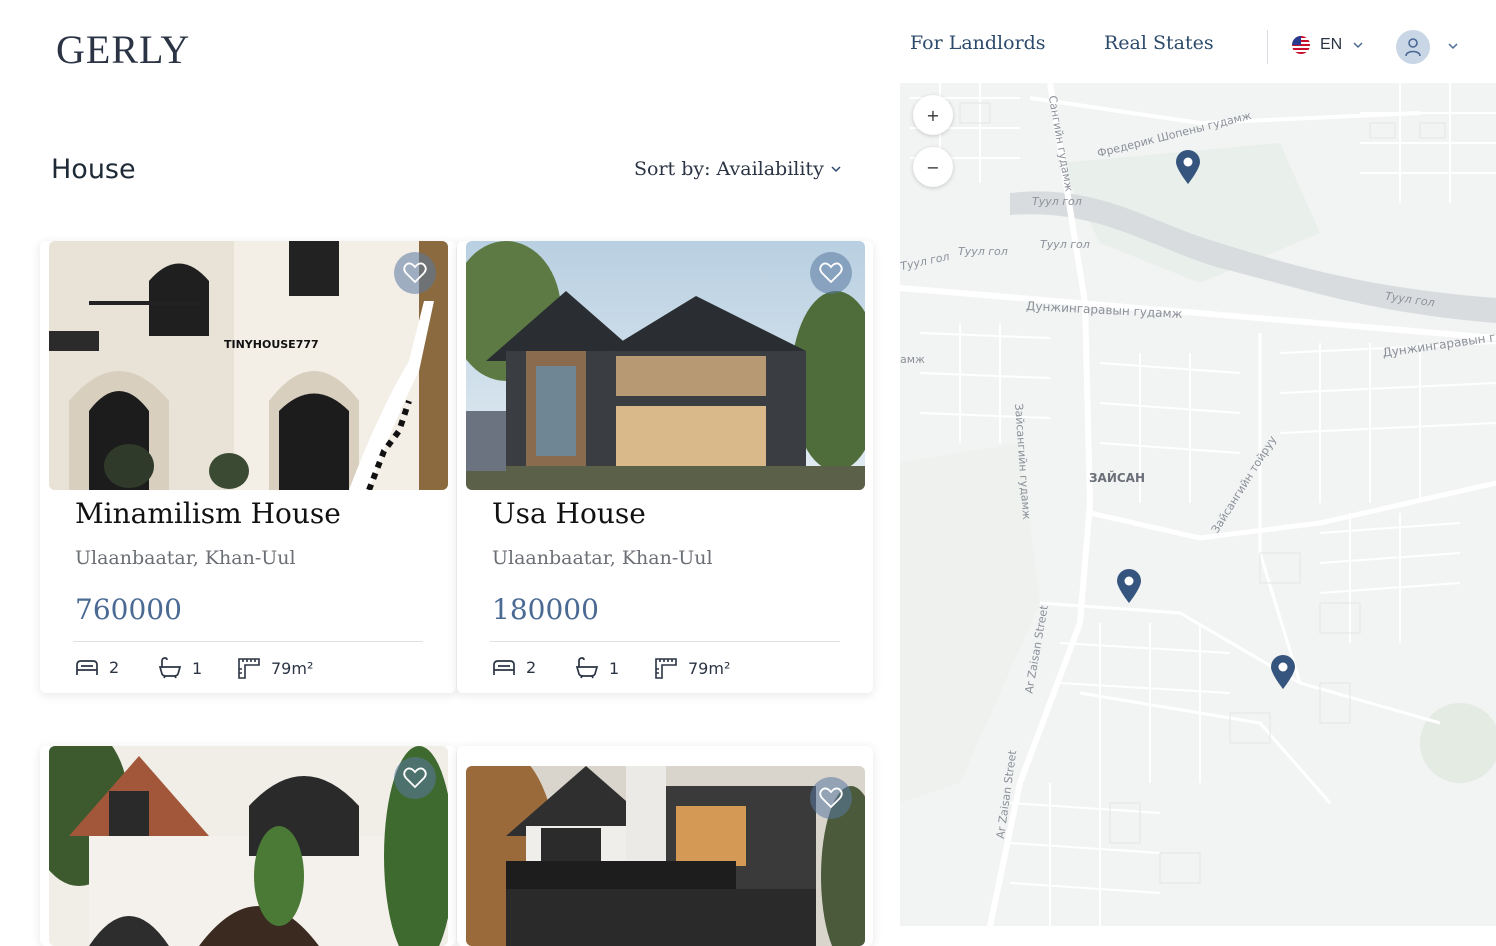 Image resolution: width=1496 pixels, height=946 pixels. What do you see at coordinates (1267, 47) in the screenshot?
I see `header-divider` at bounding box center [1267, 47].